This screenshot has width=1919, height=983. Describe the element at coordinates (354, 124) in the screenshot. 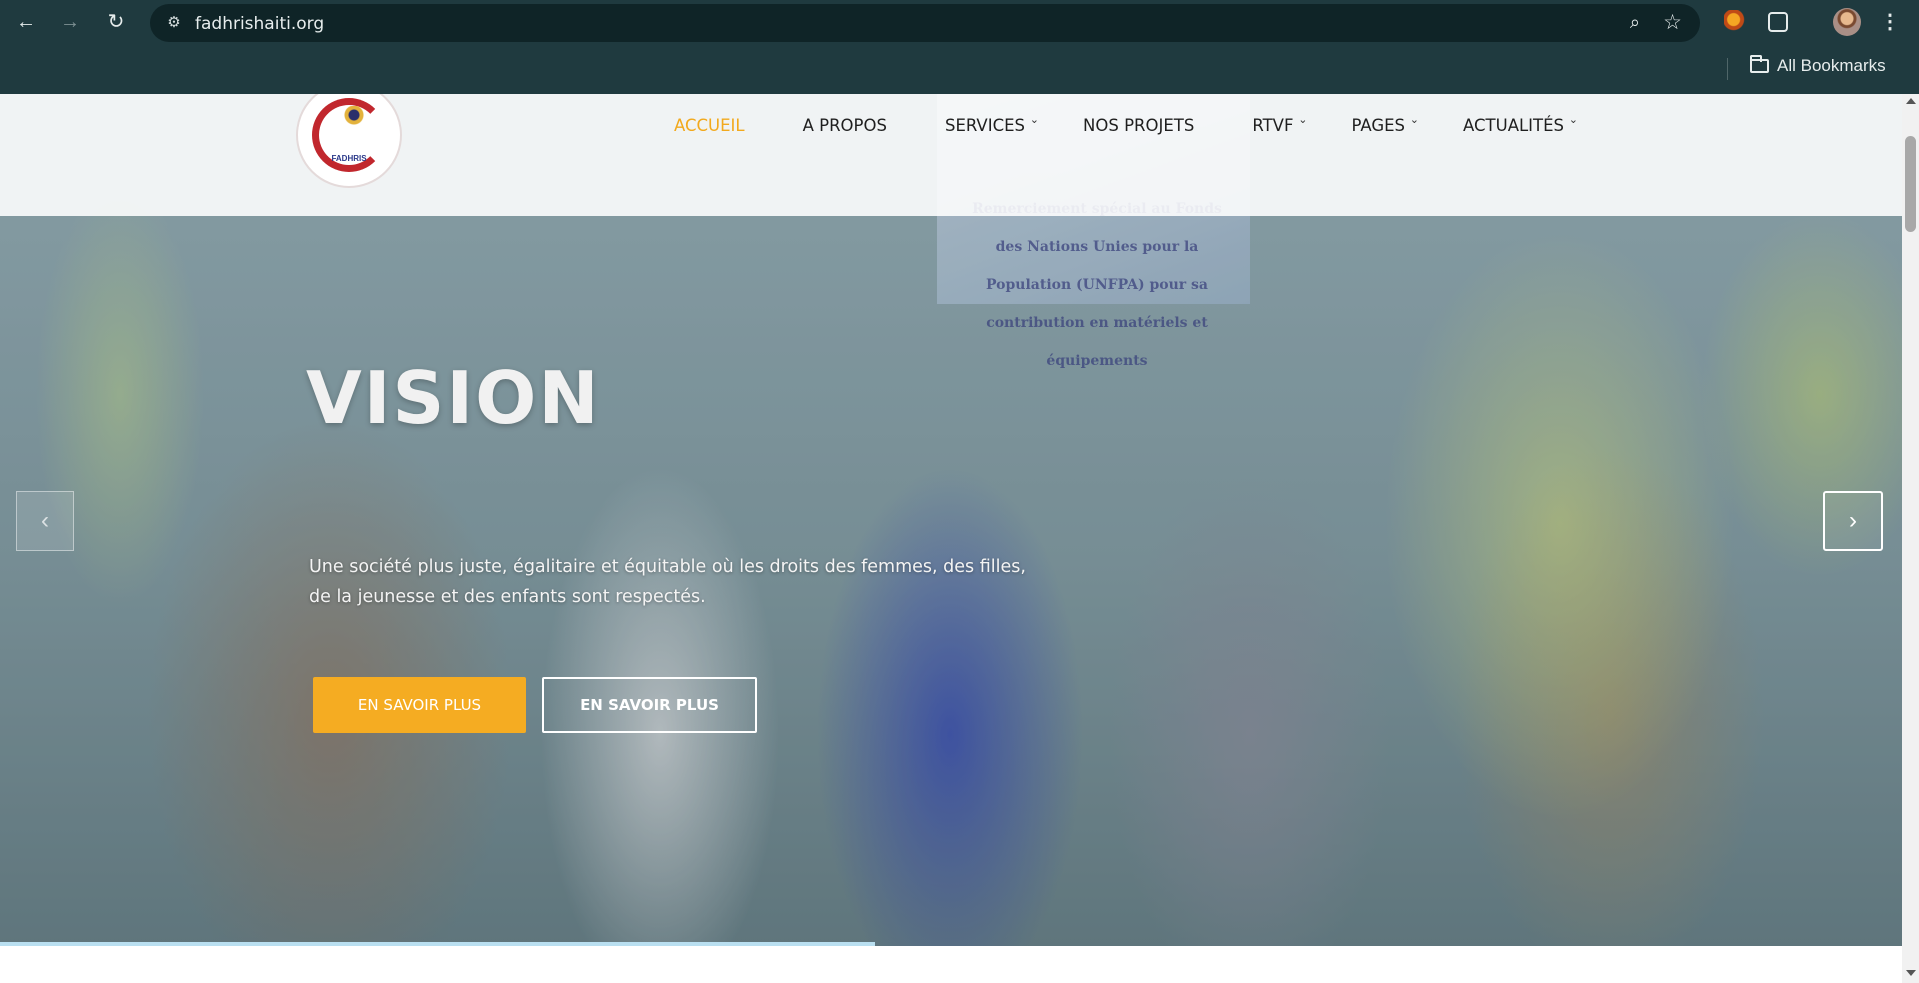

I see `logo-mark` at that location.